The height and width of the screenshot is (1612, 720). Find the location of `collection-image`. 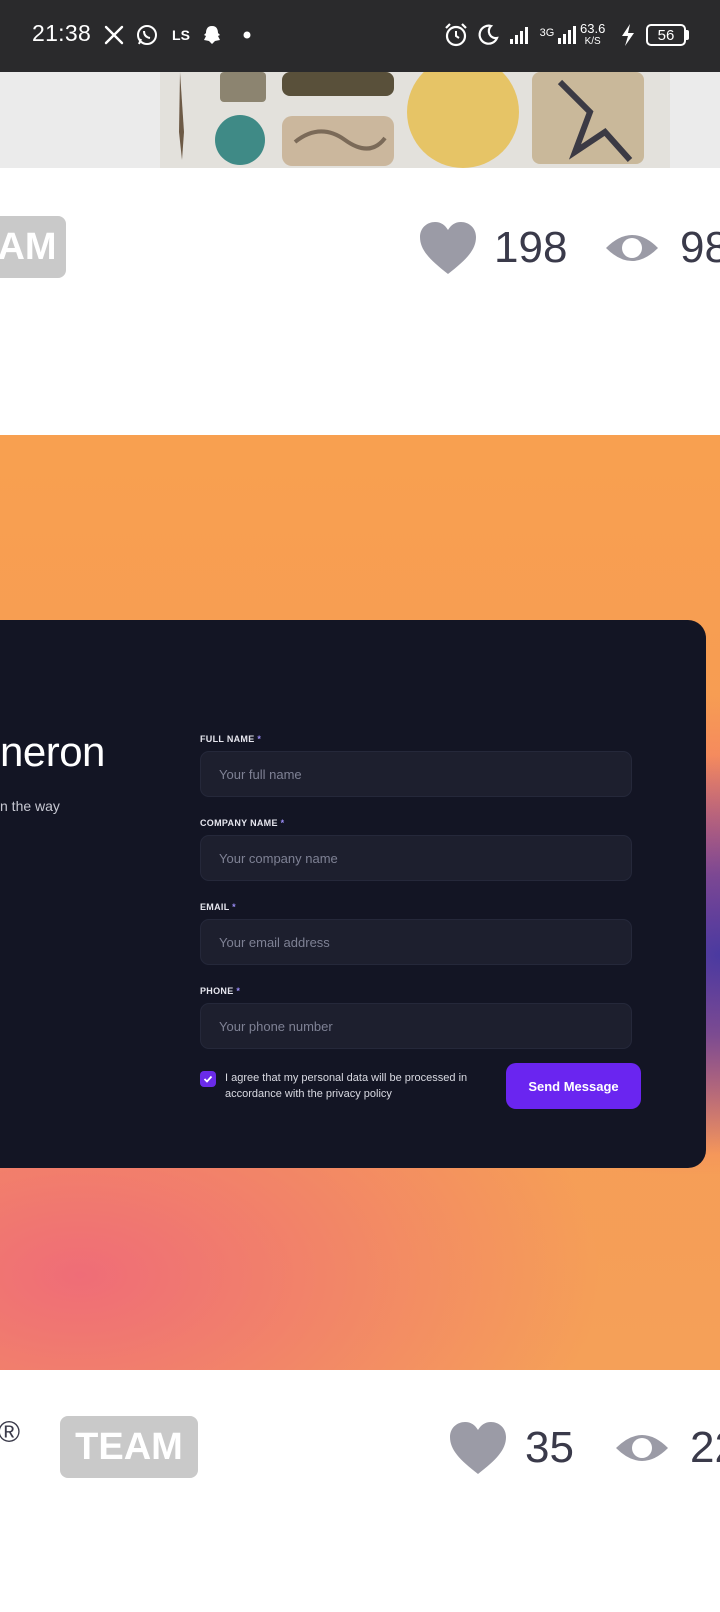

collection-image is located at coordinates (360, 120).